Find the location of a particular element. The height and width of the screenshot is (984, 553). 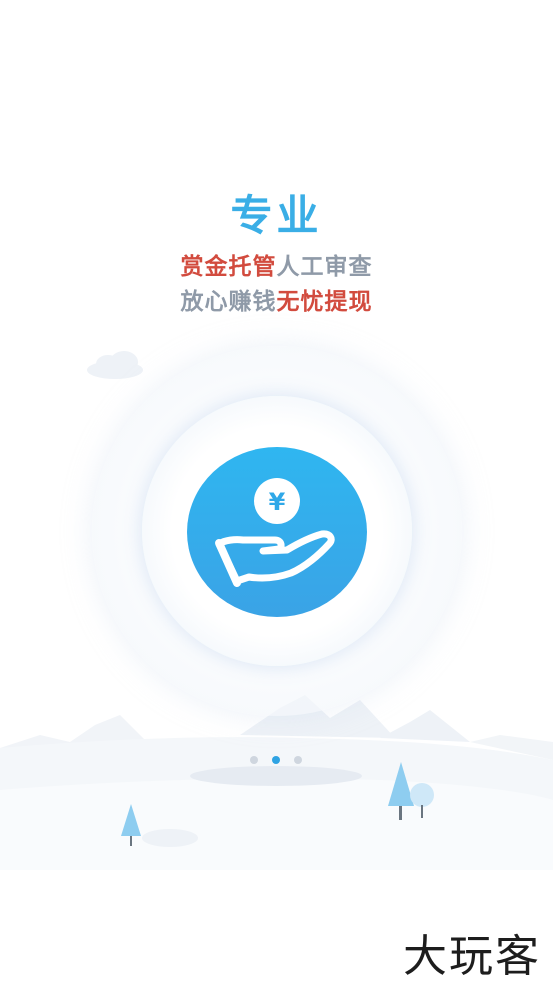

tagline-text: 人工审查 is located at coordinates (324, 267).